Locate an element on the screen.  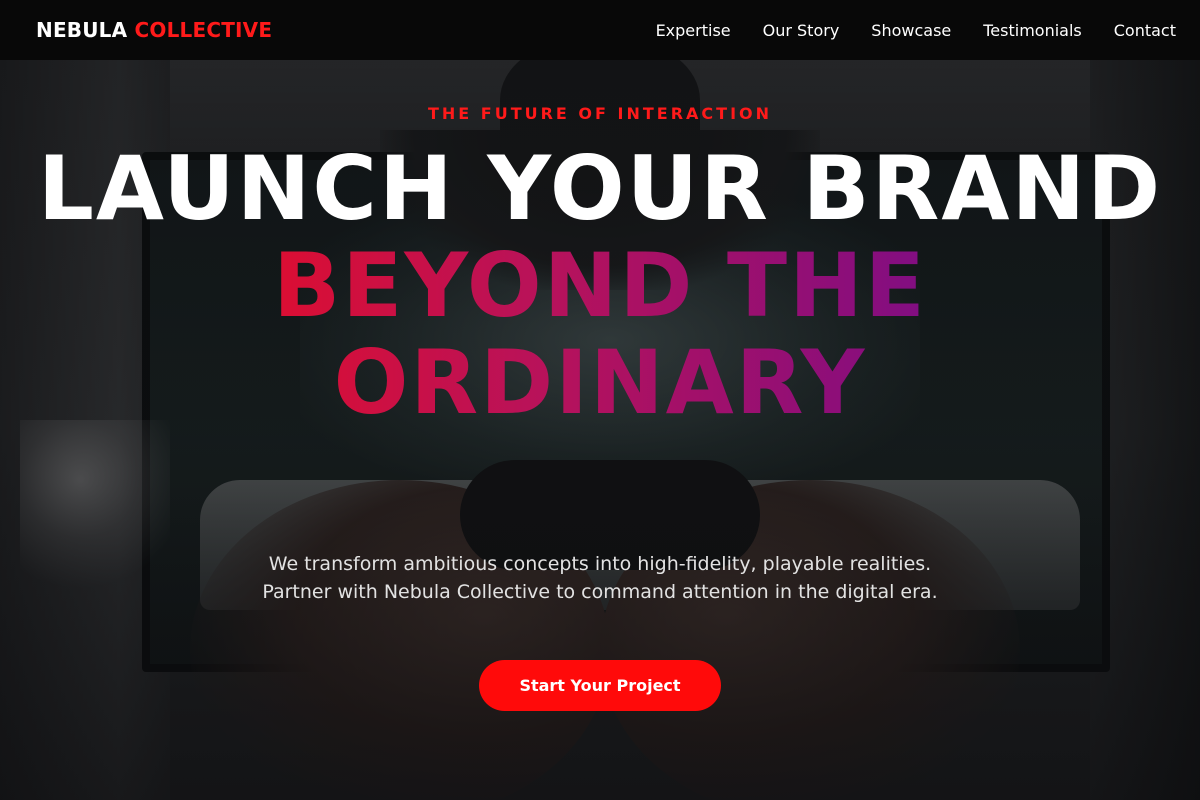
nav-link-showcase: Showcase is located at coordinates (911, 30).